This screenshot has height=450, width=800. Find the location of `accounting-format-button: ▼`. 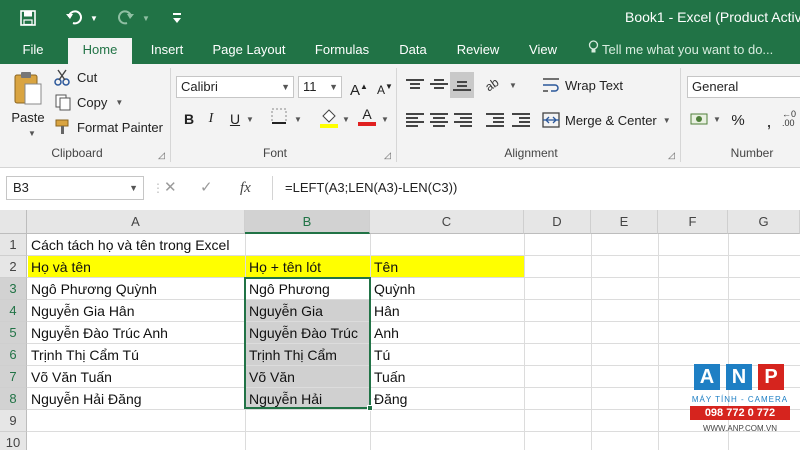

accounting-format-button: ▼ is located at coordinates (705, 119).